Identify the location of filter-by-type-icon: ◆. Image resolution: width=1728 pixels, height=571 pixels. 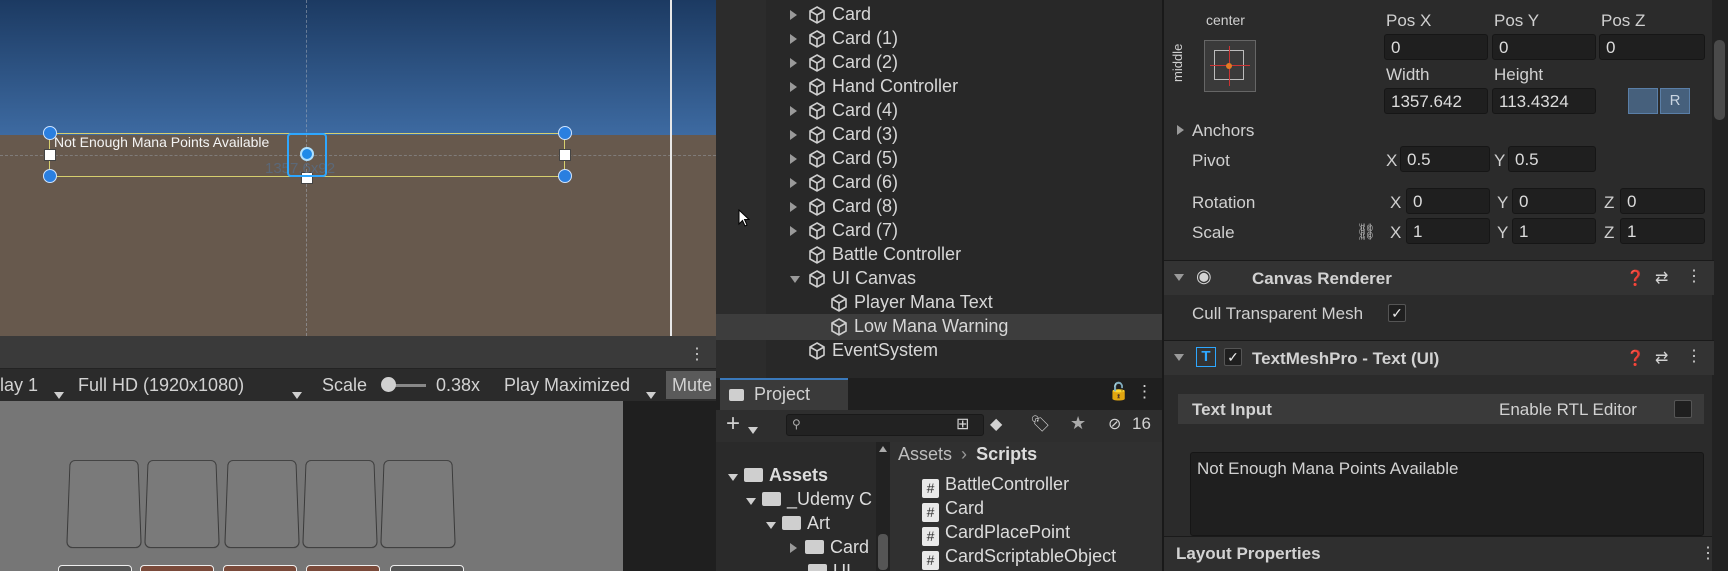
(996, 424).